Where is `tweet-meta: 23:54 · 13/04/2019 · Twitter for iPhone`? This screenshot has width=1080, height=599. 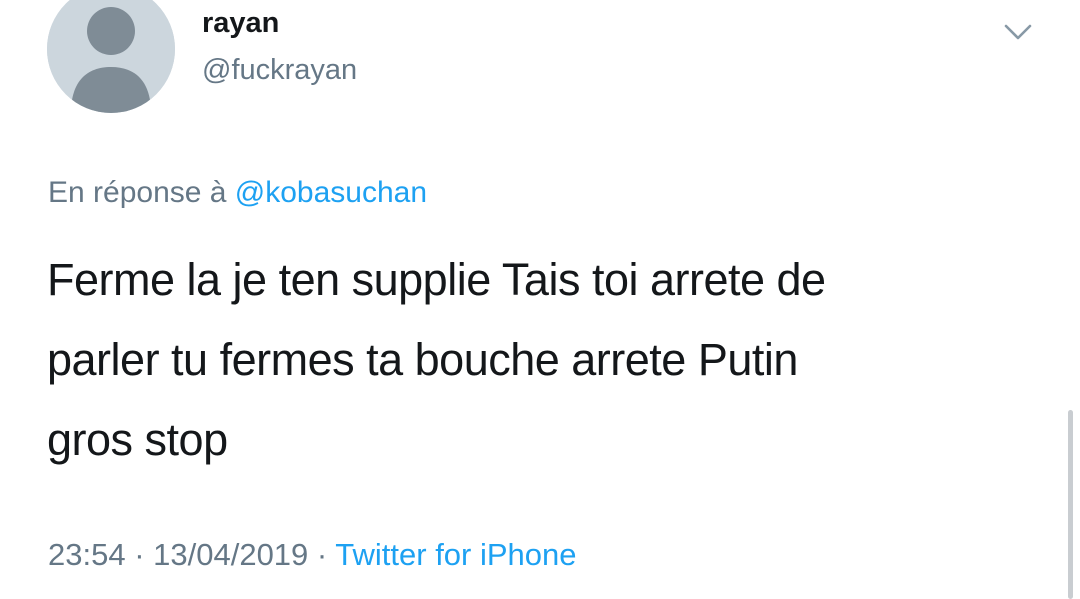 tweet-meta: 23:54 · 13/04/2019 · Twitter for iPhone is located at coordinates (312, 555).